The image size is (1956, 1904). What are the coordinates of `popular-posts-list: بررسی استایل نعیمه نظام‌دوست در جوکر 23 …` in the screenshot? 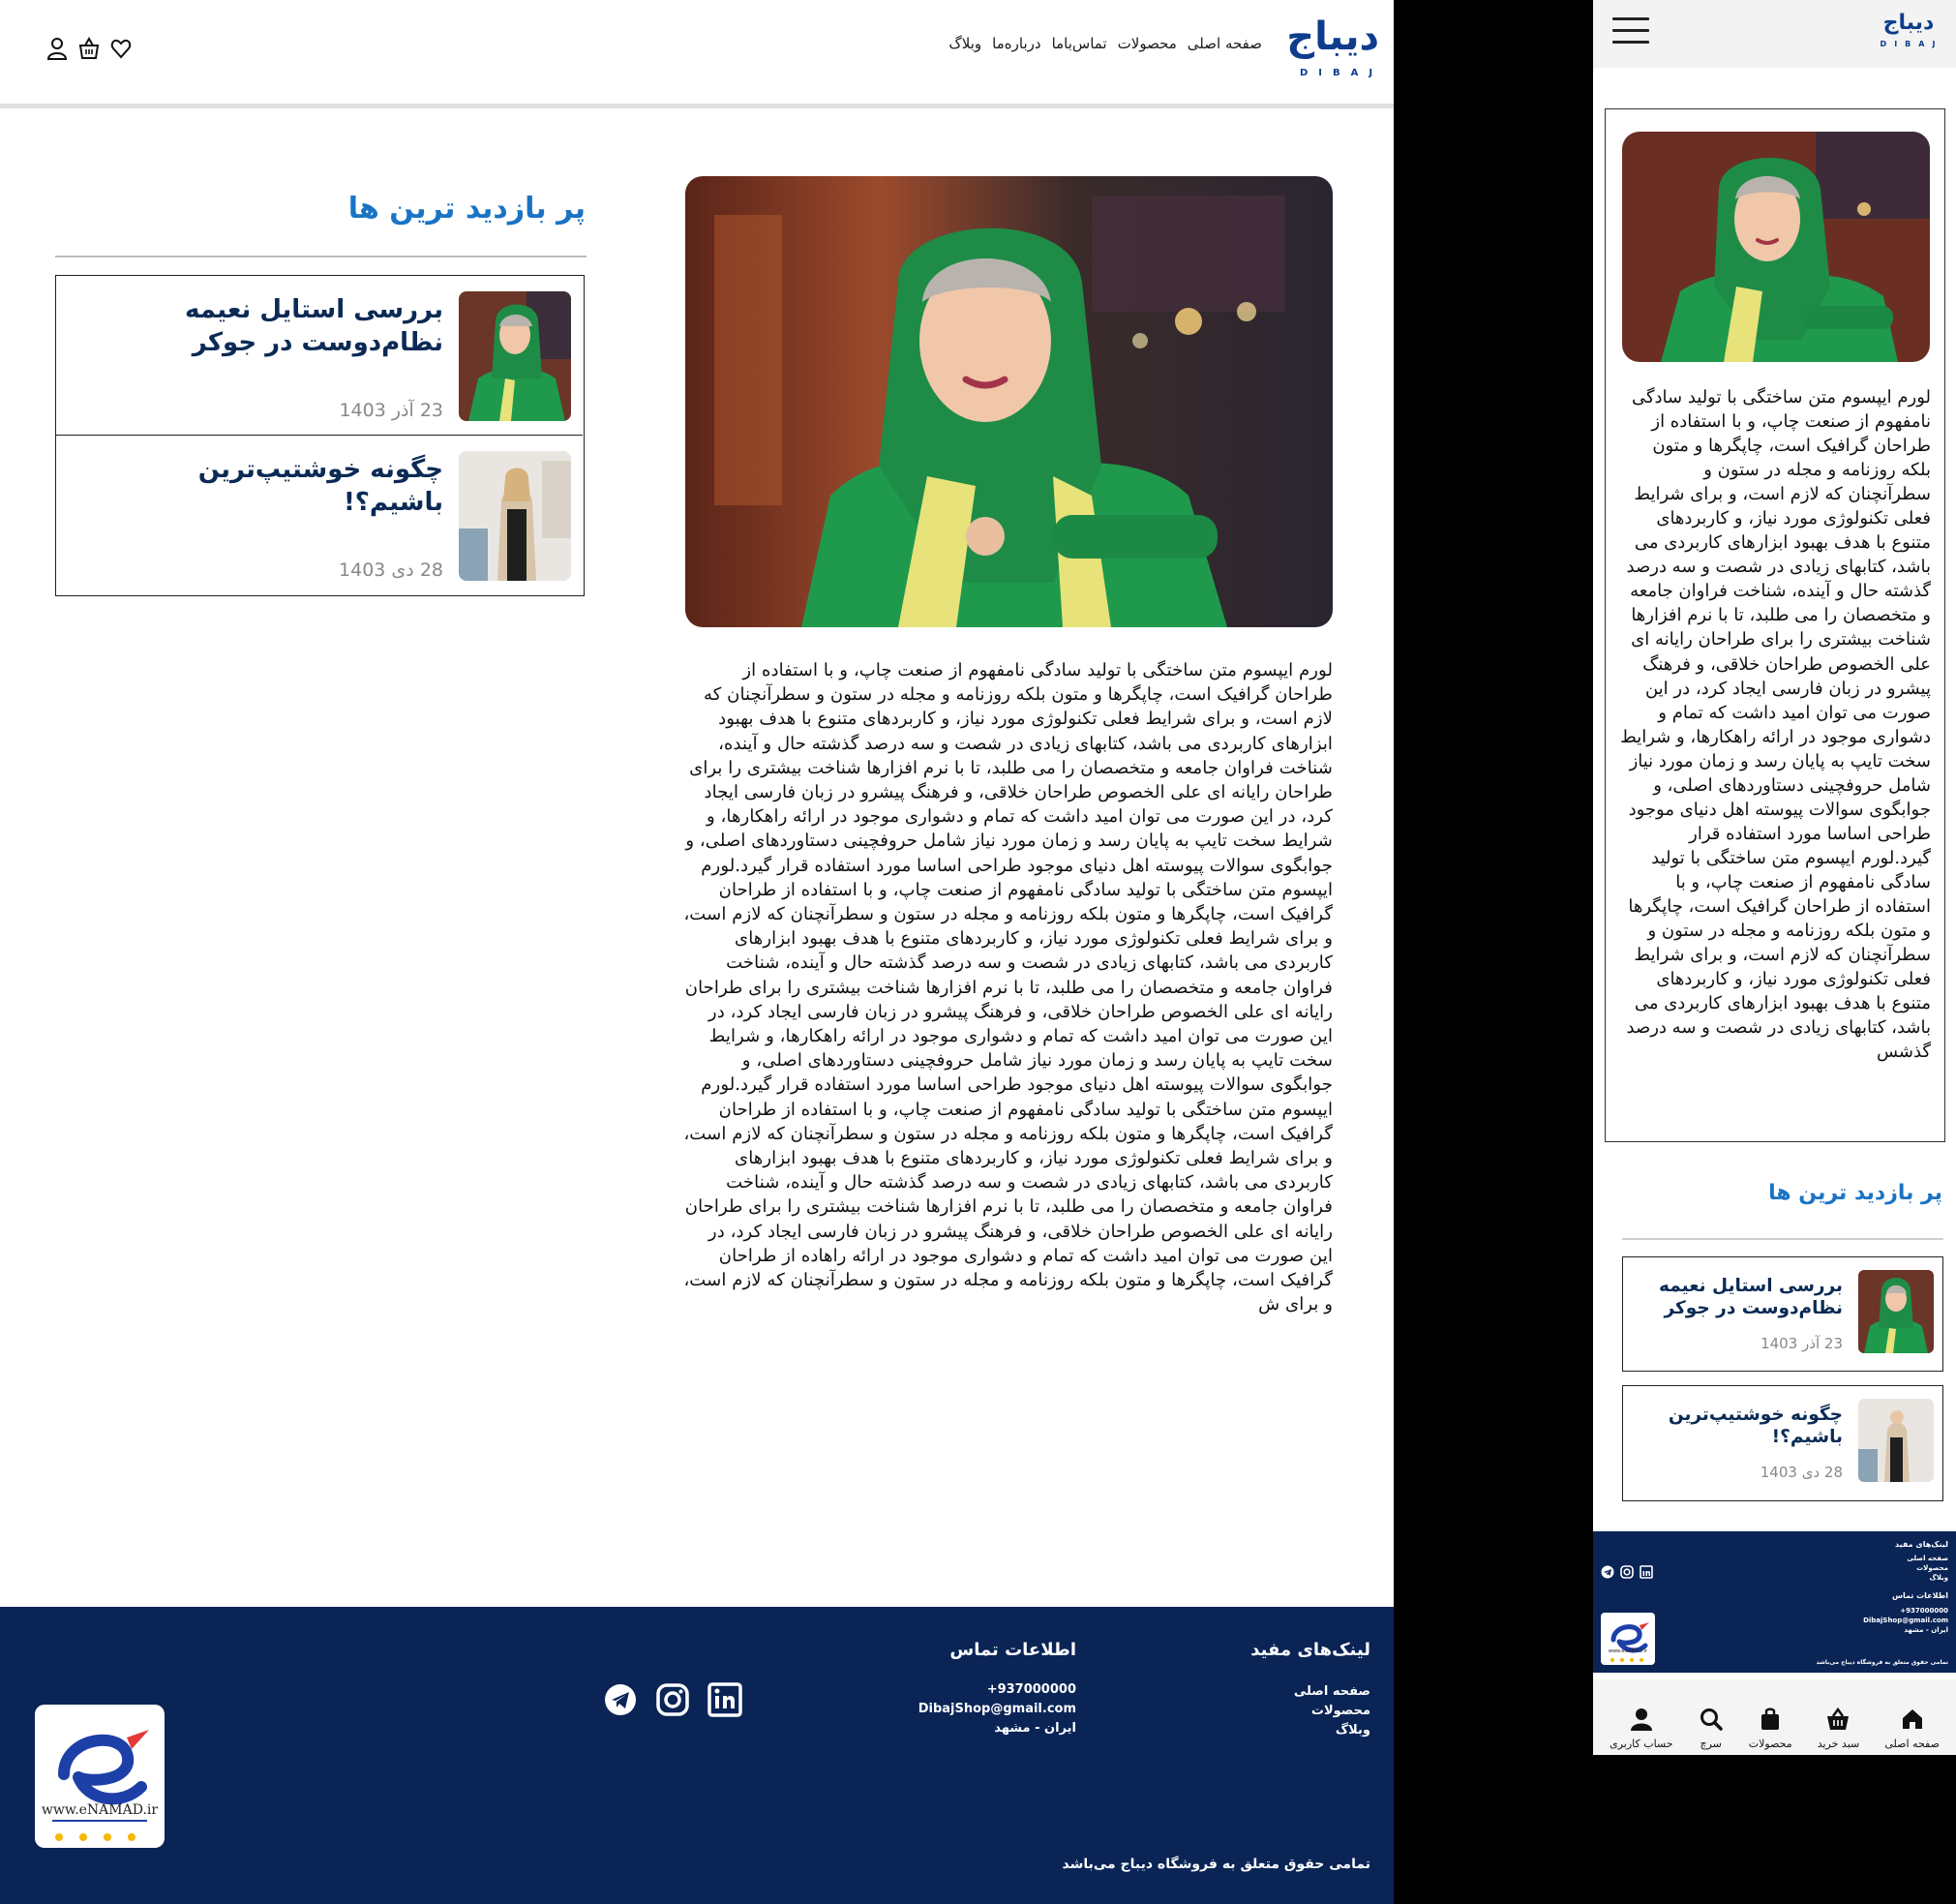 It's located at (320, 436).